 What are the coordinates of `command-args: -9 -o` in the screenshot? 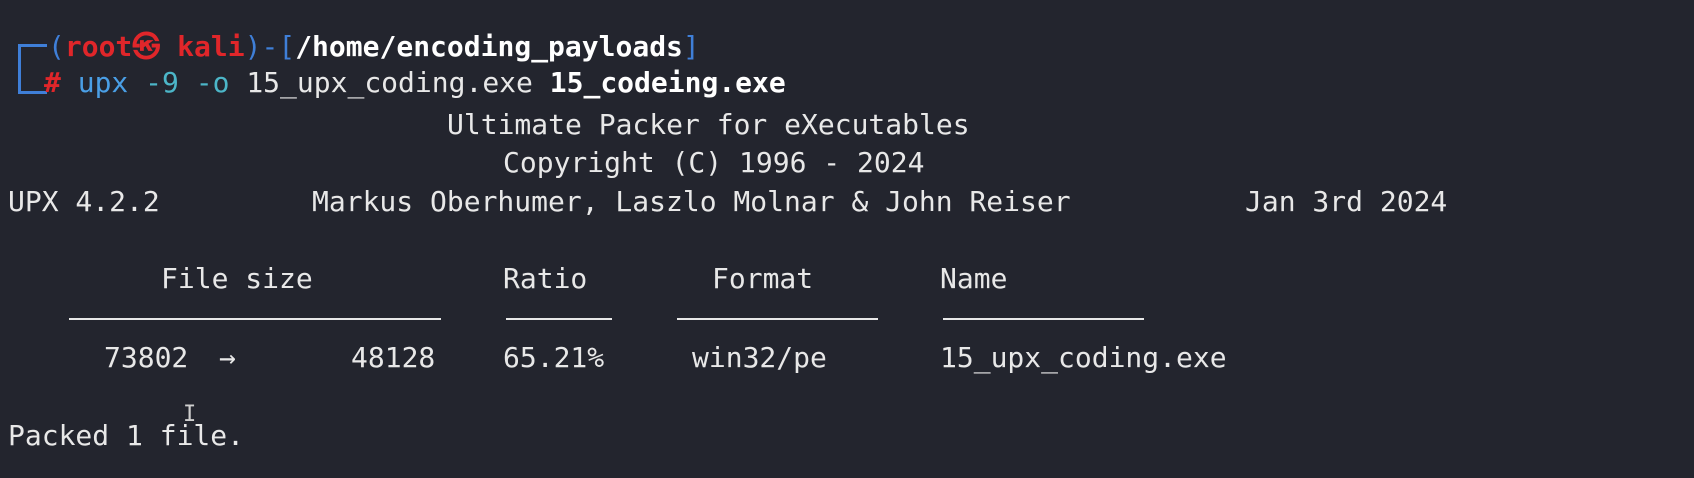 It's located at (187, 82).